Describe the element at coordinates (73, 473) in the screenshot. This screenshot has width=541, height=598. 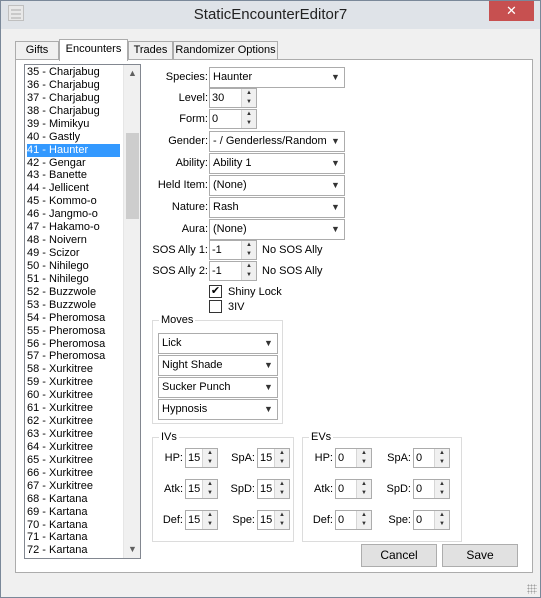
I see `list-item: 66 - Xurkitree` at that location.